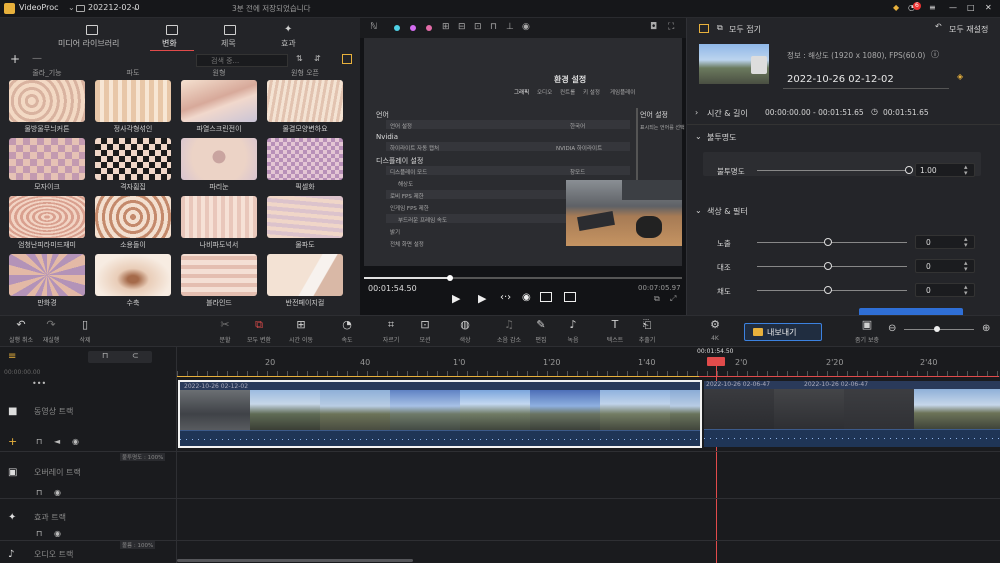 The height and width of the screenshot is (563, 1000). I want to click on snapshot-icon, so click(546, 297).